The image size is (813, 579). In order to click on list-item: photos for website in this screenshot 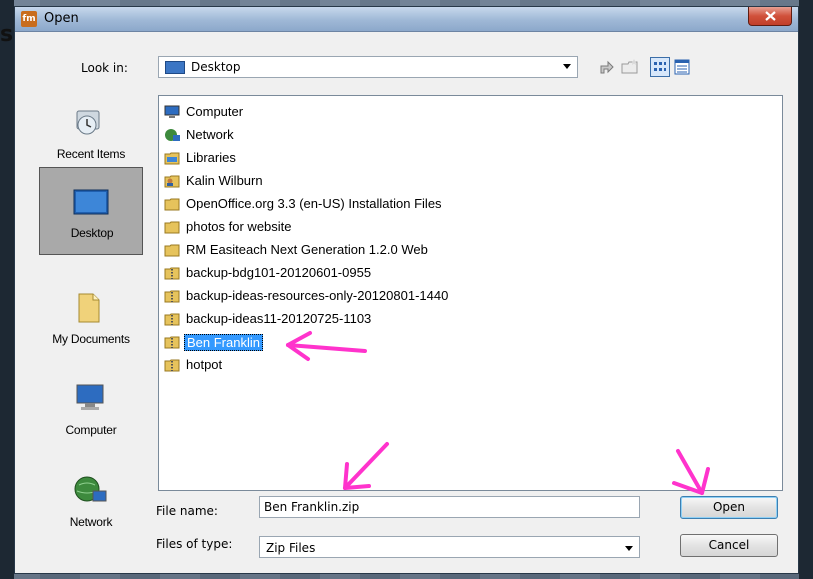, I will do `click(459, 227)`.